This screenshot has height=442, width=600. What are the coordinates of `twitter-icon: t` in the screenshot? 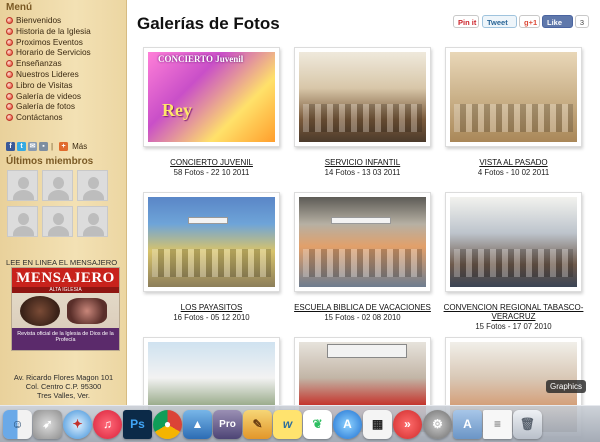 It's located at (21, 146).